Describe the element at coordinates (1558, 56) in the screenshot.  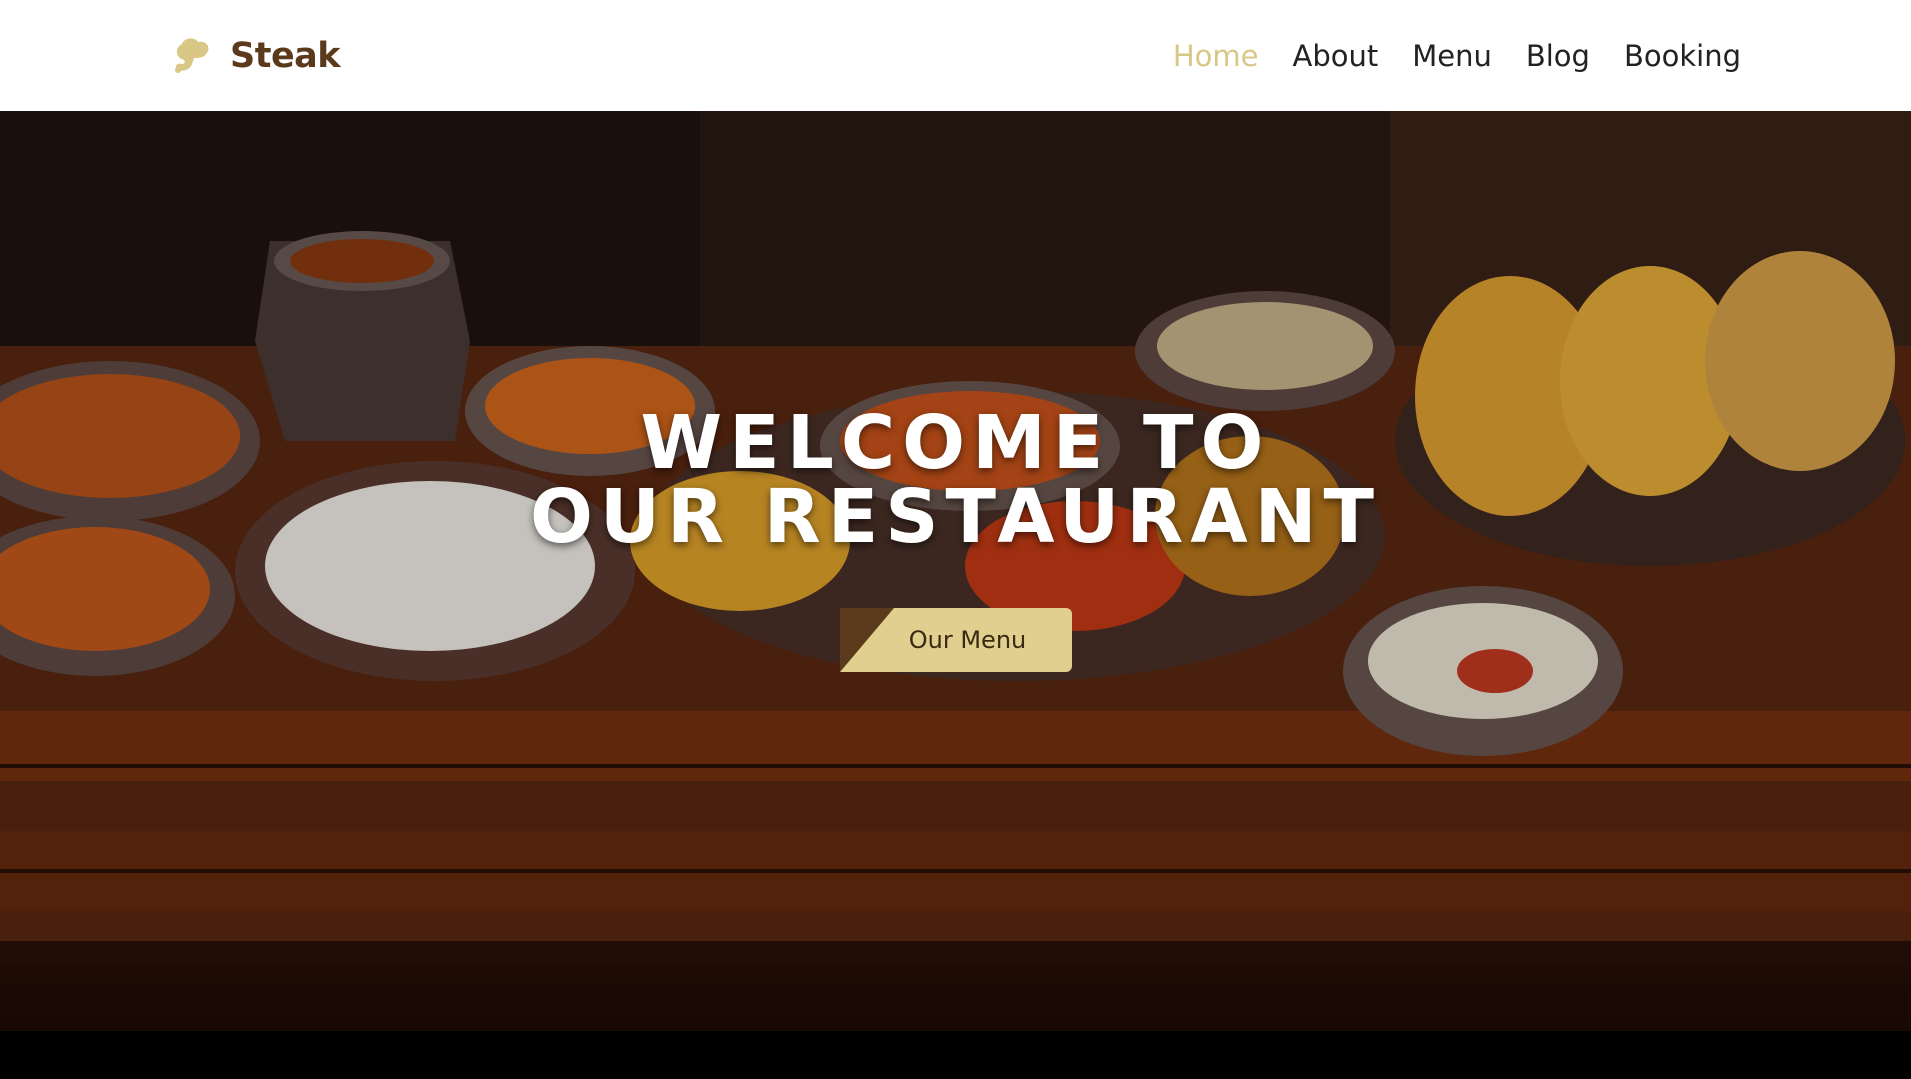
I see `nav-blog: Blog` at that location.